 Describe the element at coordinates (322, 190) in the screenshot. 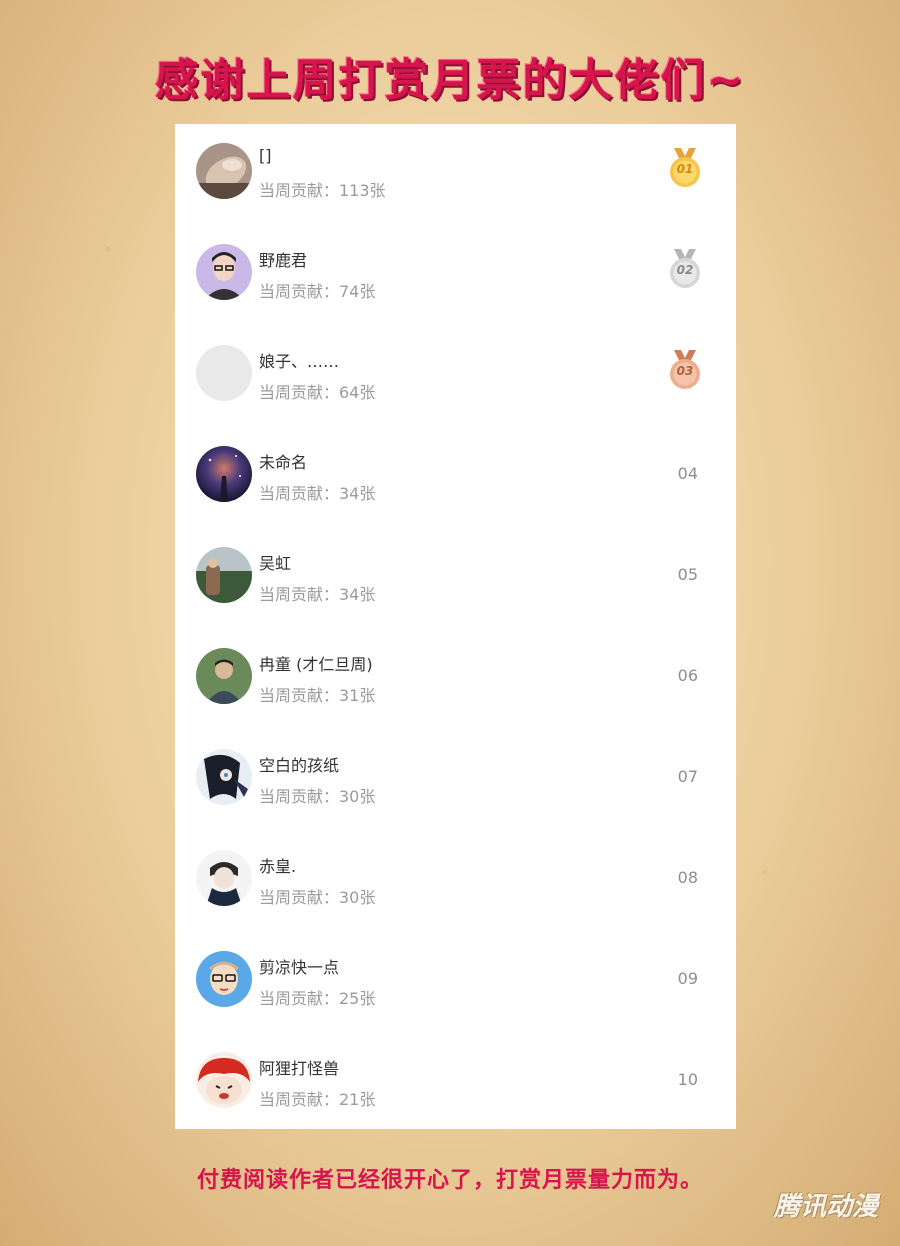

I see `contribution-count: 当周贡献：113张` at that location.